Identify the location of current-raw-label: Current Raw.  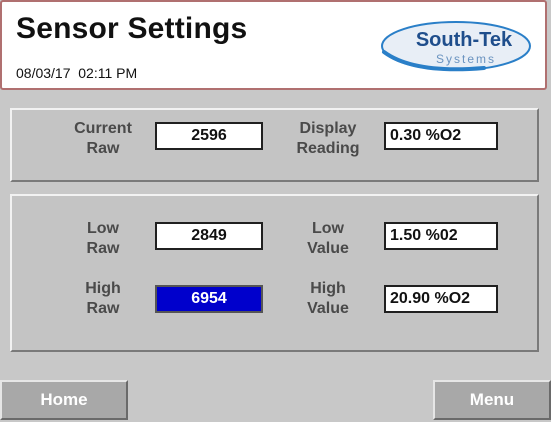
(103, 138).